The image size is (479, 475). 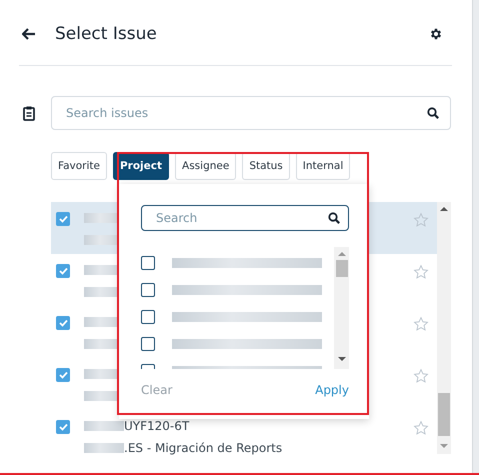 What do you see at coordinates (251, 113) in the screenshot?
I see `search-field: Search issues` at bounding box center [251, 113].